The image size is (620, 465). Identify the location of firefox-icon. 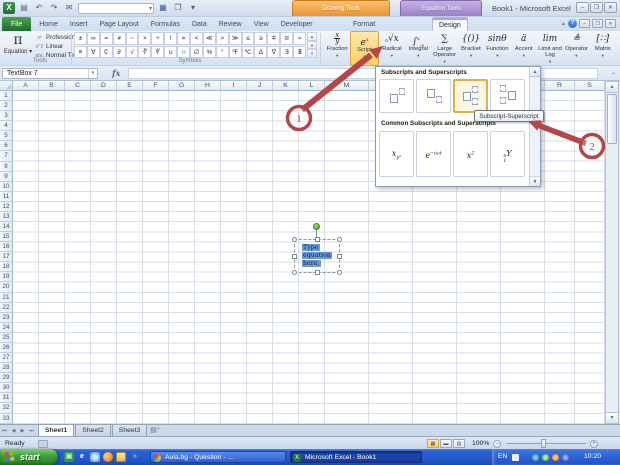
(108, 457).